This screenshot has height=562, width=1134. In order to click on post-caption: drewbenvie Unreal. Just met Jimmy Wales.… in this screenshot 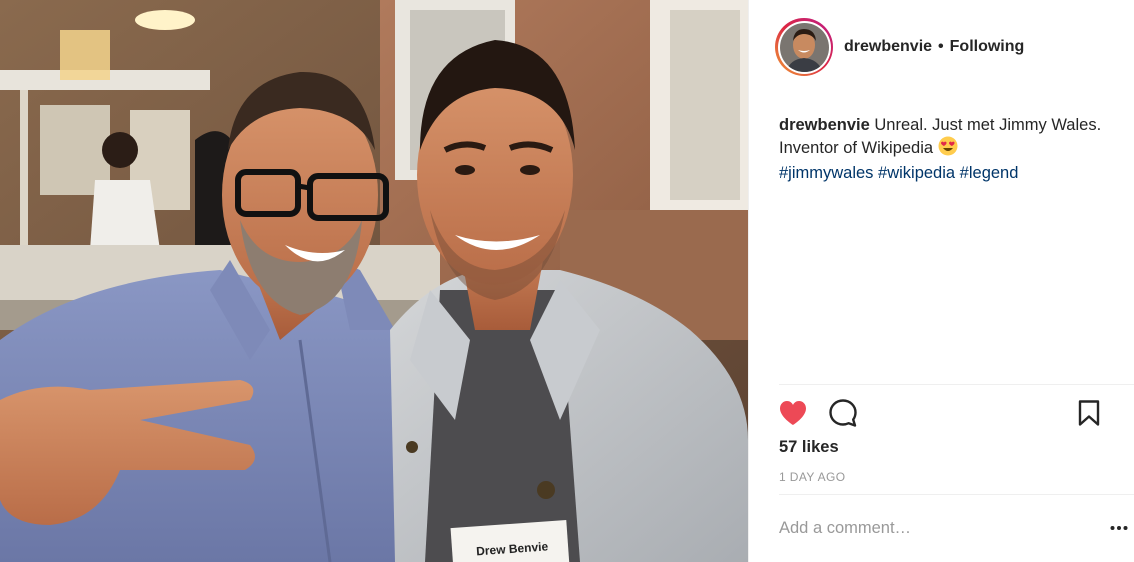, I will do `click(951, 149)`.